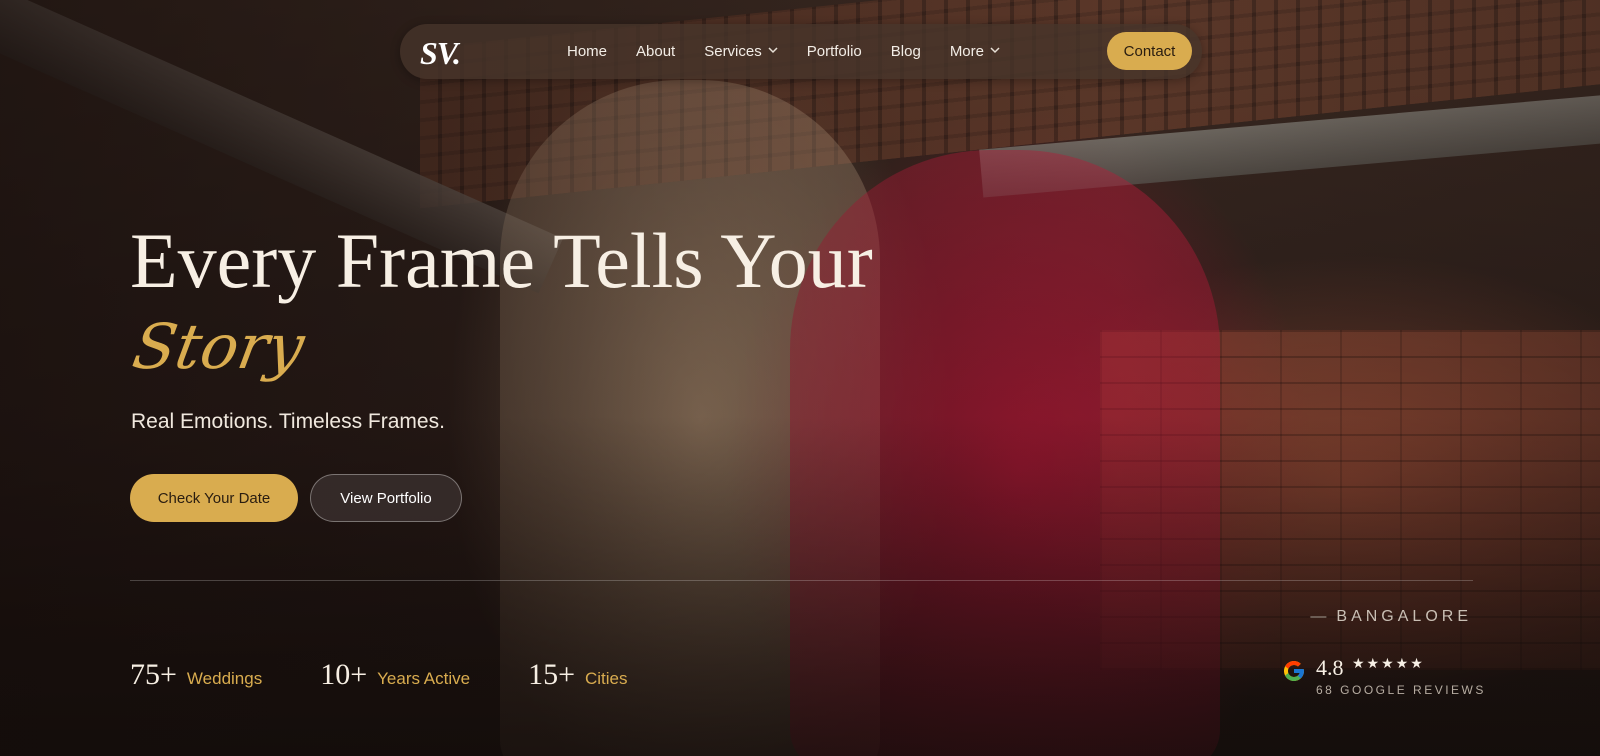 Image resolution: width=1600 pixels, height=756 pixels. What do you see at coordinates (1294, 671) in the screenshot?
I see `google-icon` at bounding box center [1294, 671].